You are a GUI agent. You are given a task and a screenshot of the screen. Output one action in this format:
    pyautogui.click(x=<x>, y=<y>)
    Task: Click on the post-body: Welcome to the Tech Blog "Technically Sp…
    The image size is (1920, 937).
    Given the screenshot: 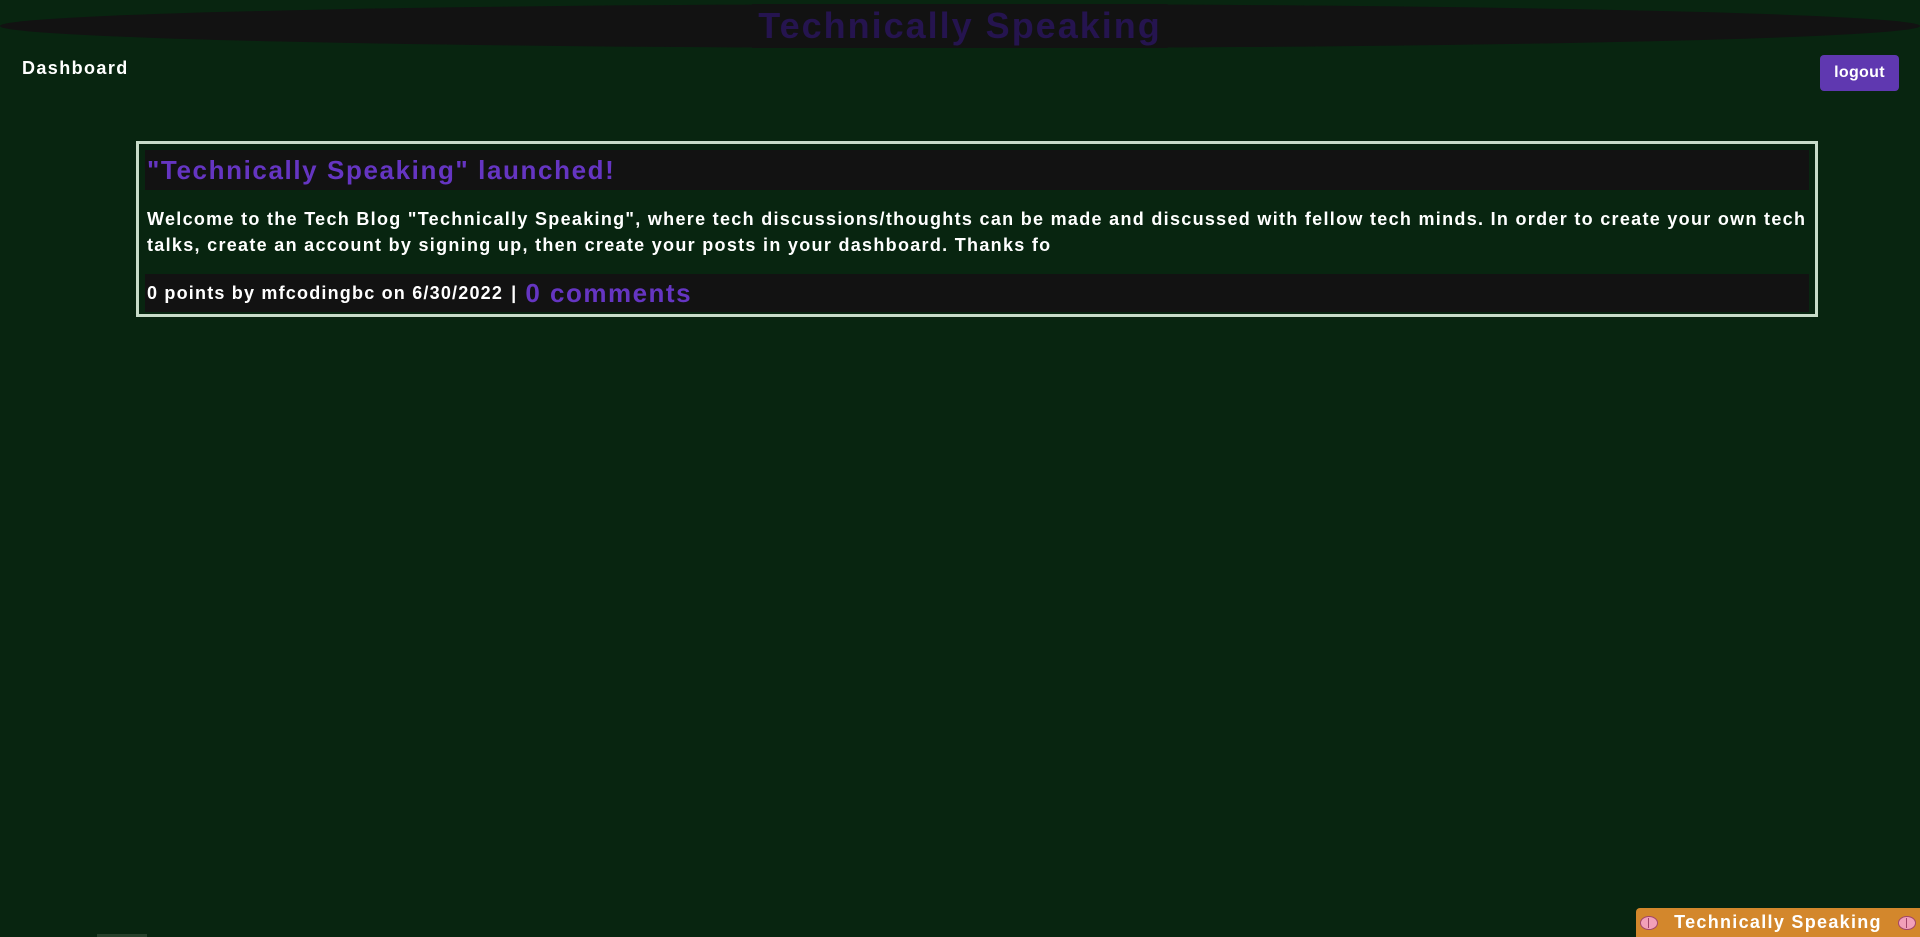 What is the action you would take?
    pyautogui.click(x=977, y=232)
    